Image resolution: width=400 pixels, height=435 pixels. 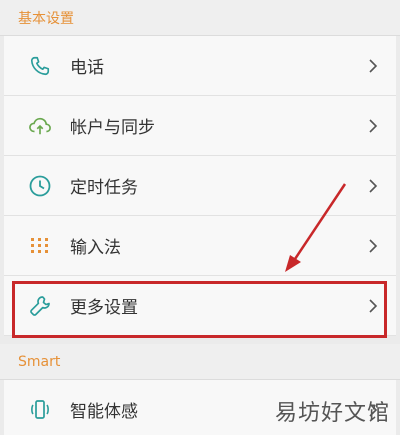 I want to click on settings-item-phone: 电话, so click(x=200, y=66).